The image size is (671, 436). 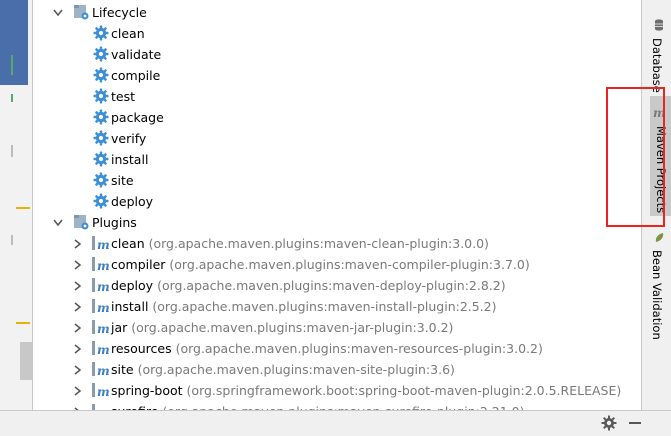 What do you see at coordinates (333, 222) in the screenshot?
I see `tree-node-plugins: Plugins` at bounding box center [333, 222].